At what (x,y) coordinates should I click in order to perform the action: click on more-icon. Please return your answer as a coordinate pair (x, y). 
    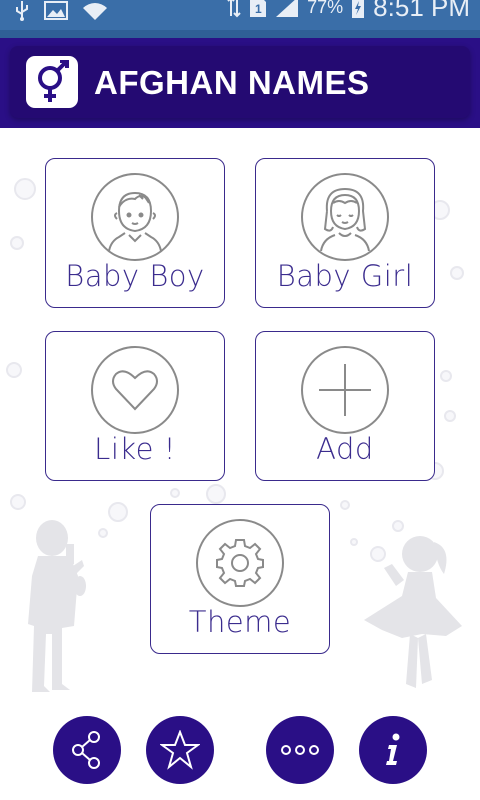
    Looking at the image, I should click on (300, 750).